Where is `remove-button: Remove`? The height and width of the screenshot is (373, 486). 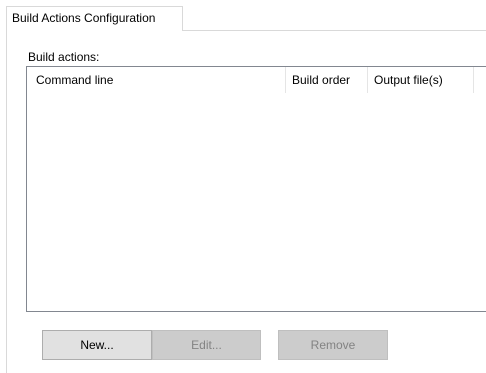 remove-button: Remove is located at coordinates (333, 345).